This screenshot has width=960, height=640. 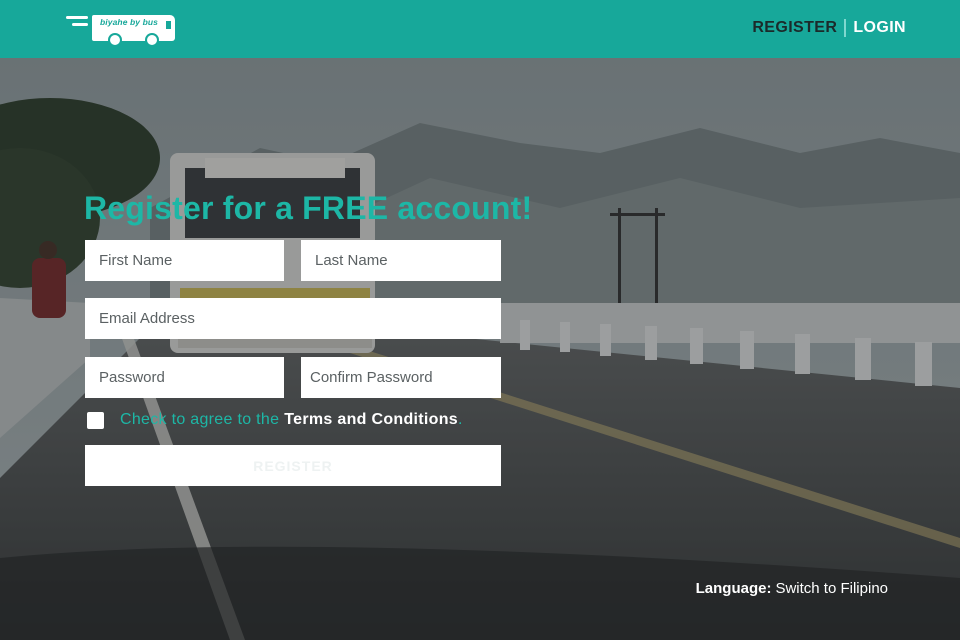 I want to click on nav-login-link: LOGIN, so click(x=879, y=28).